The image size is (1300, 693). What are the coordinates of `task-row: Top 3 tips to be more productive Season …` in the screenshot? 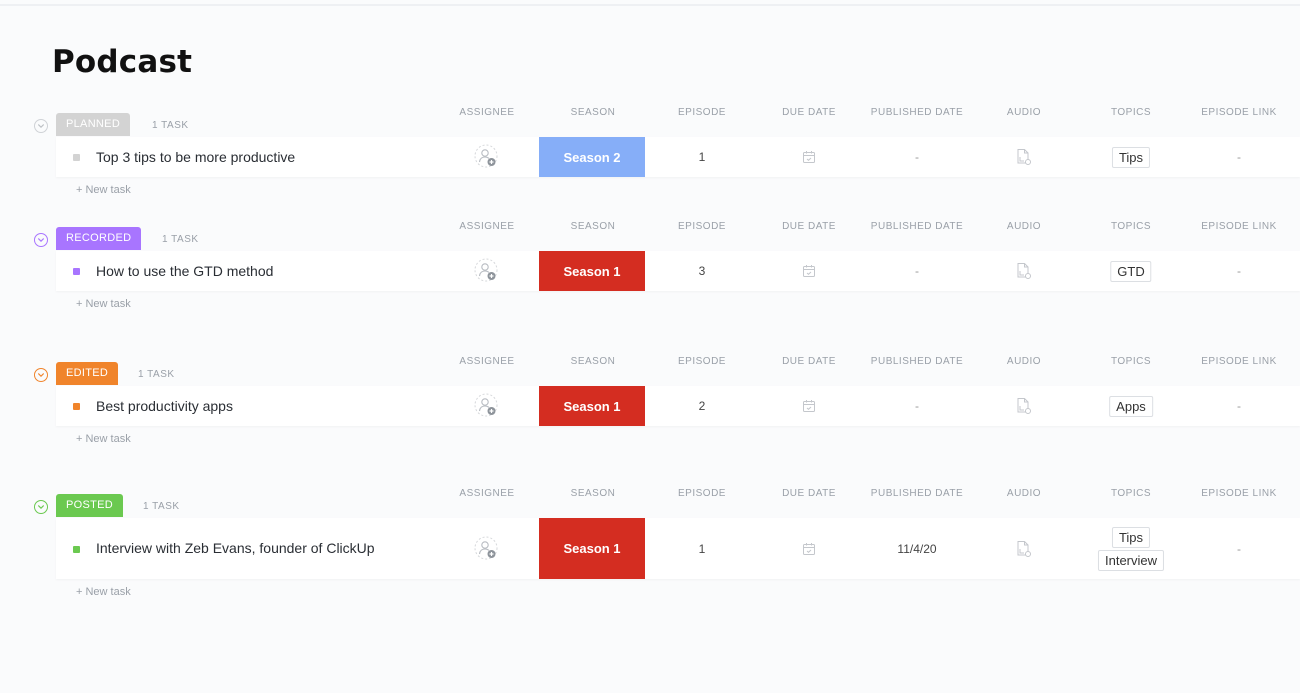 It's located at (678, 157).